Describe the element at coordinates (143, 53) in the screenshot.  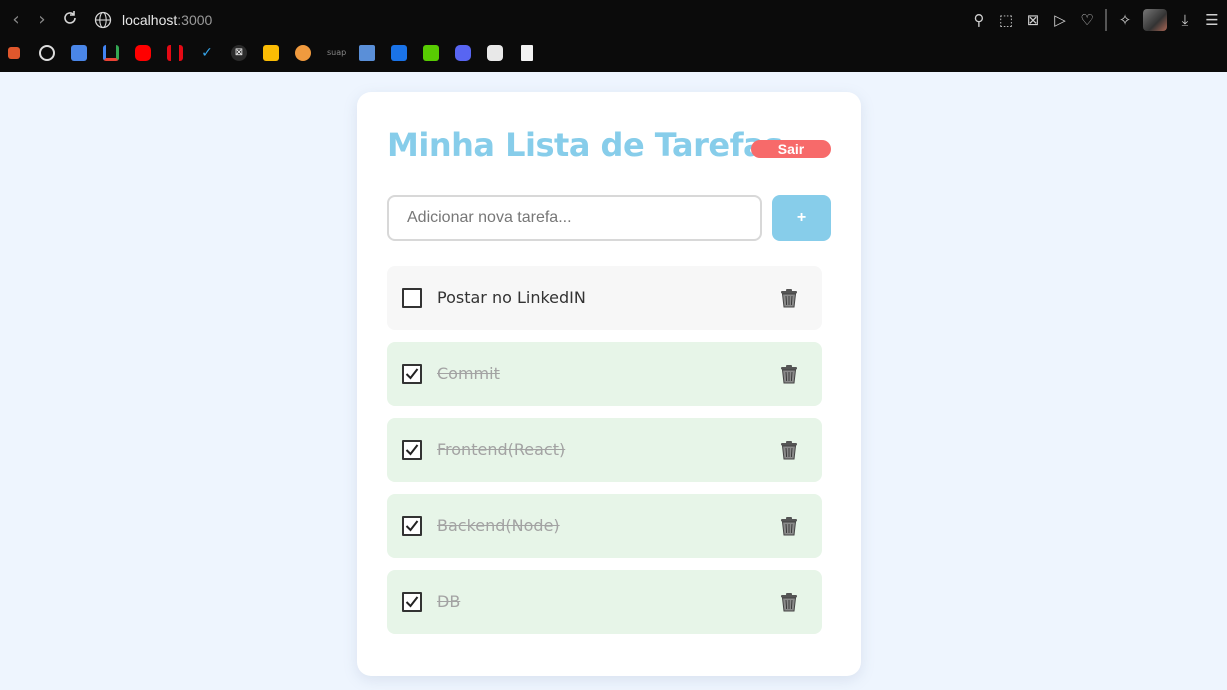
I see `youtube-icon` at that location.